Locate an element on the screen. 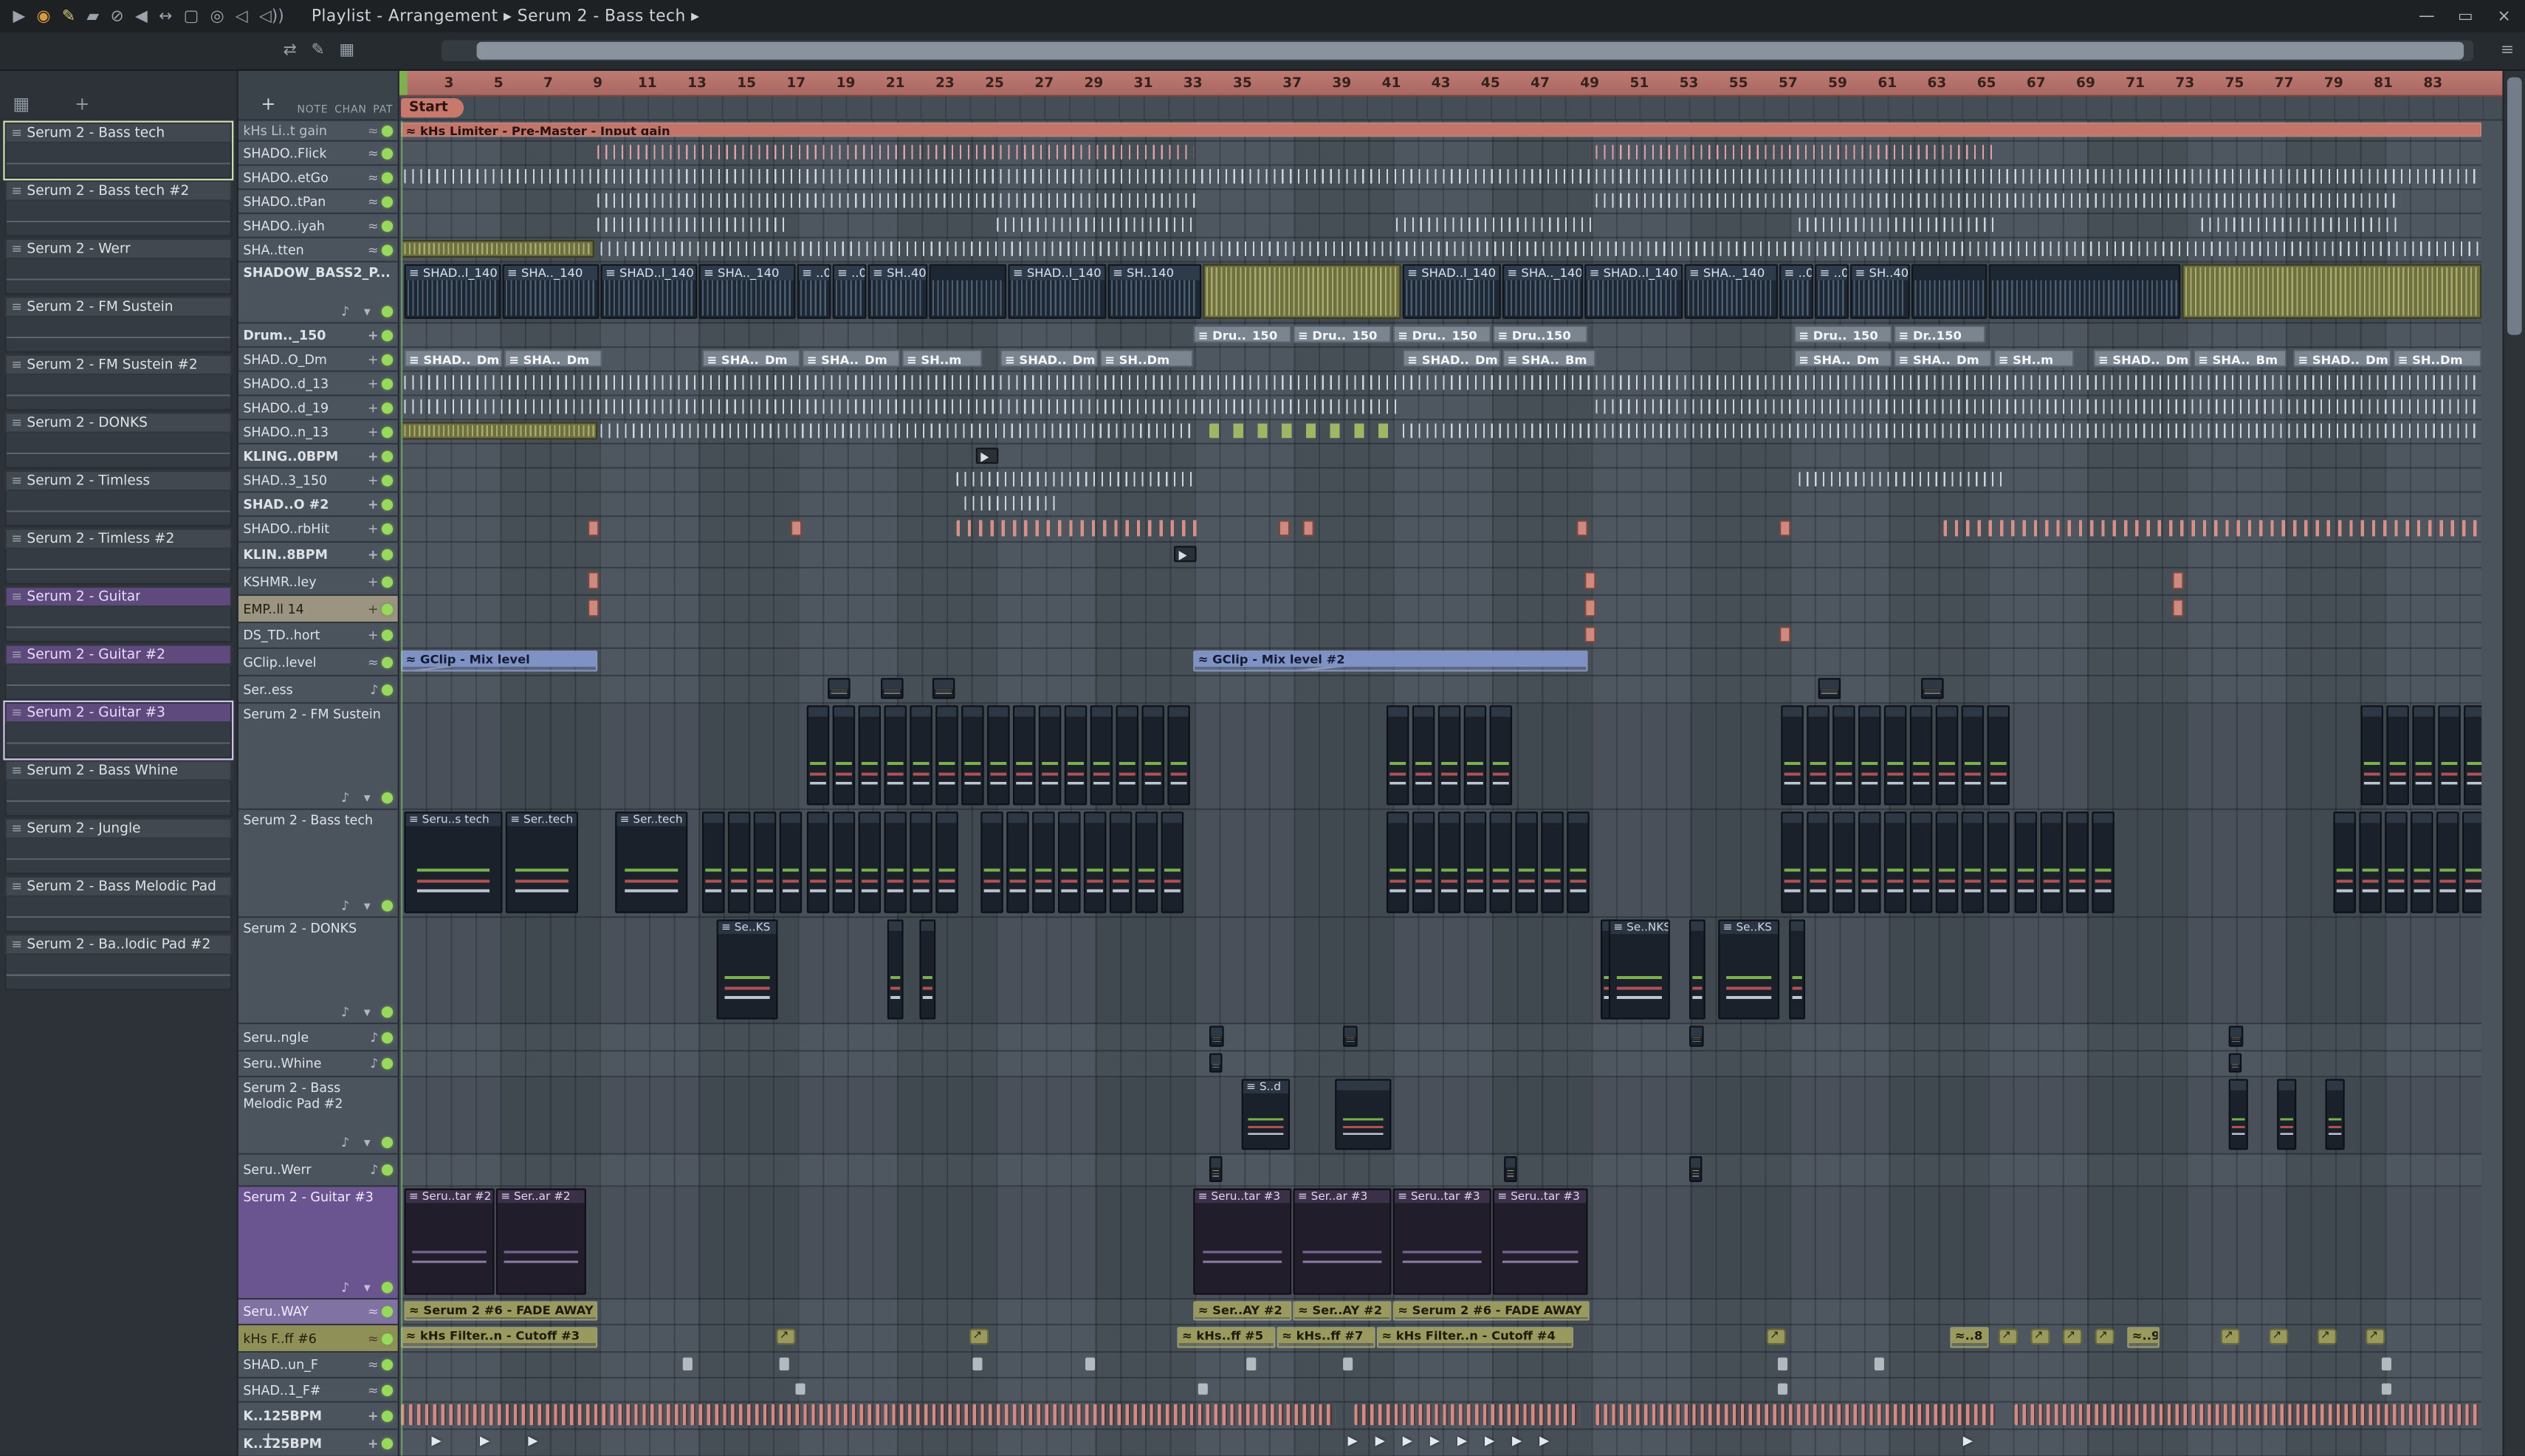 The height and width of the screenshot is (1456, 2525). preview-speaker-icon: ◁)) is located at coordinates (272, 16).